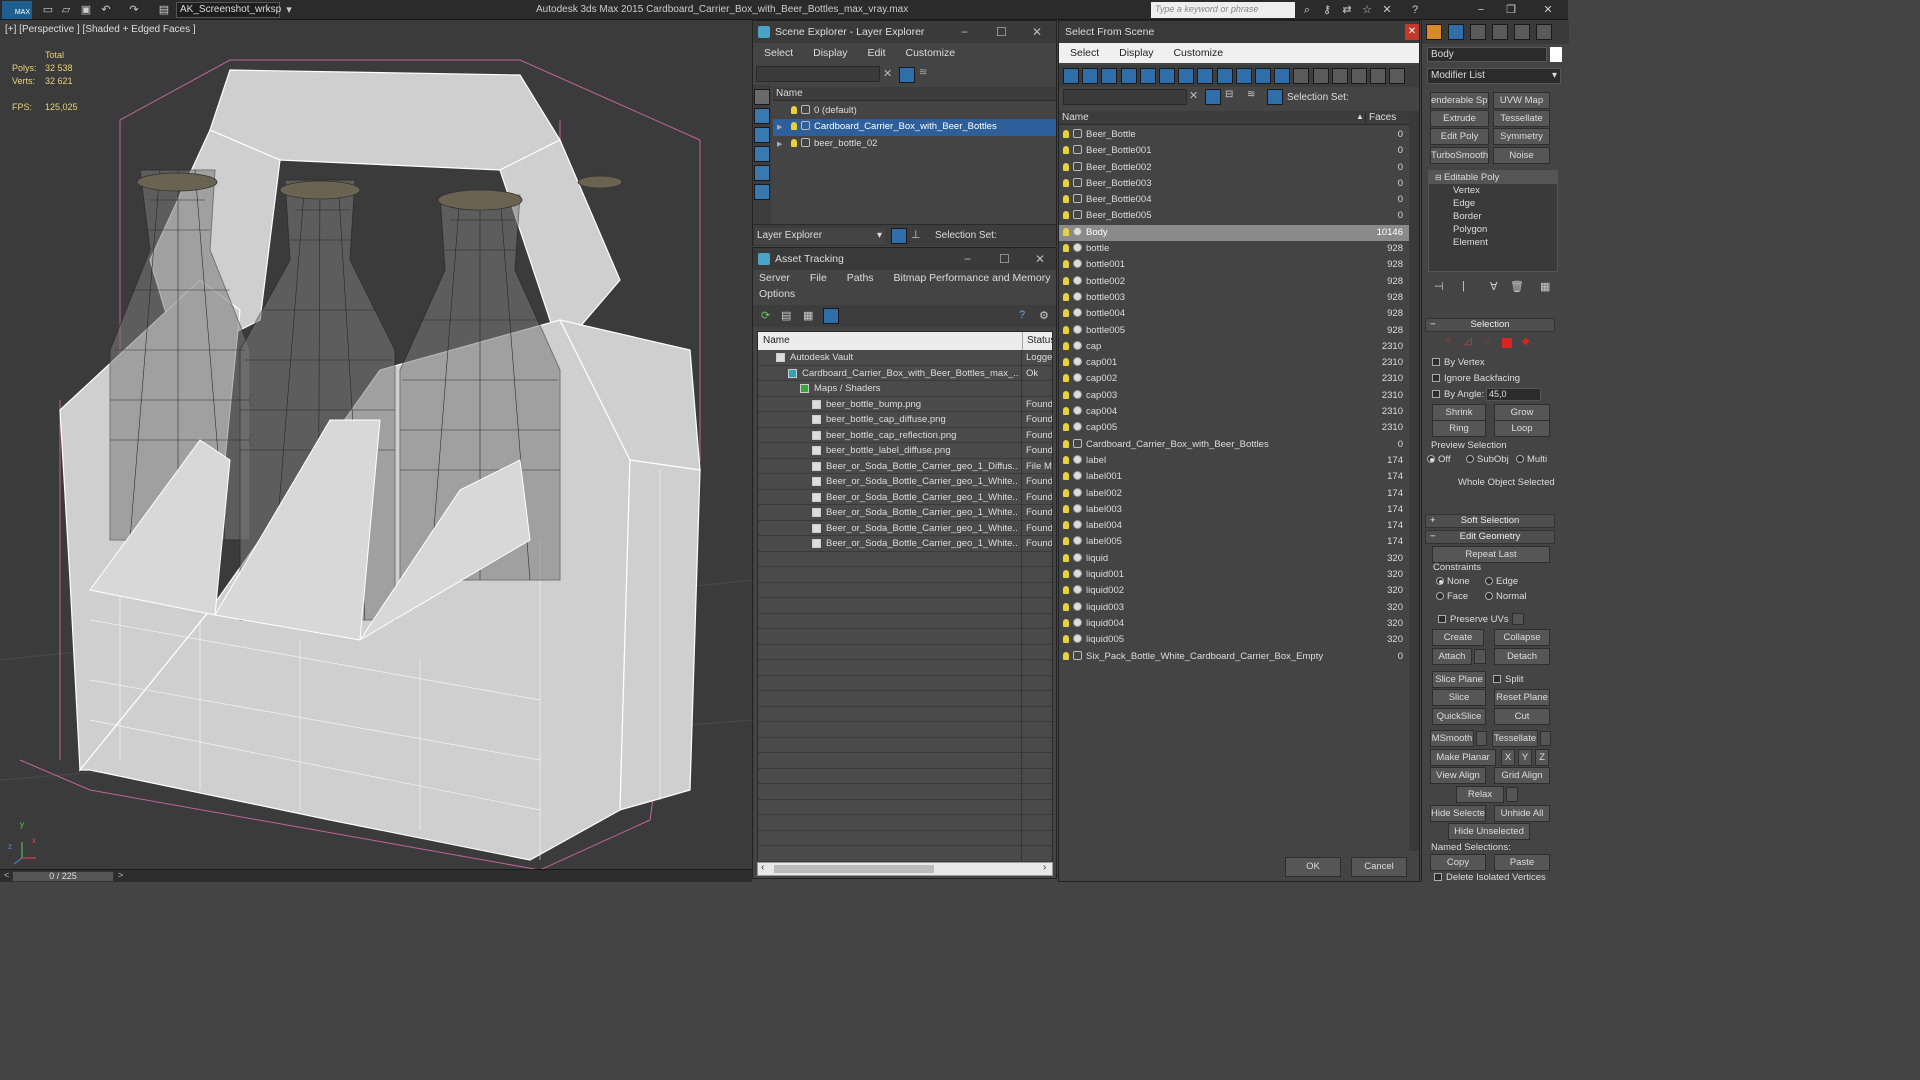  I want to click on hierarchy-icon: ⊥, so click(916, 234).